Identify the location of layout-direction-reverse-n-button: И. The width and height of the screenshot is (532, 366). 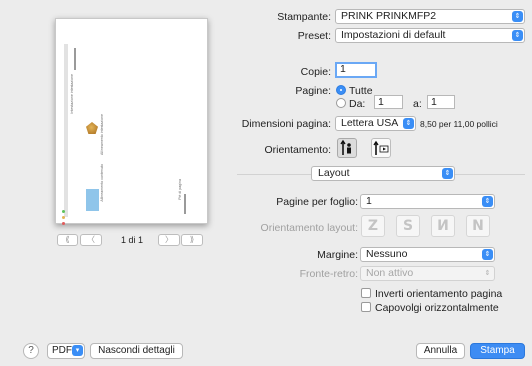
(443, 226).